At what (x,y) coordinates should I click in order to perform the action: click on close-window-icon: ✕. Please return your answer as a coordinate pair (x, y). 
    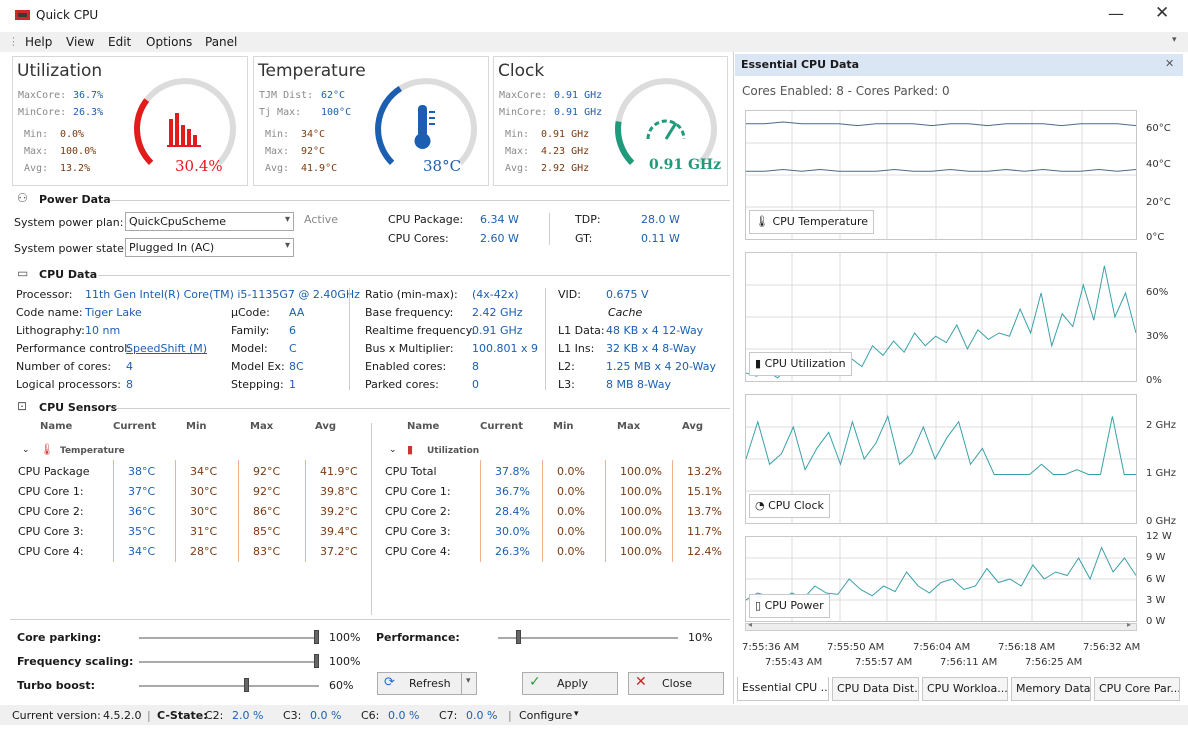
    Looking at the image, I should click on (1162, 13).